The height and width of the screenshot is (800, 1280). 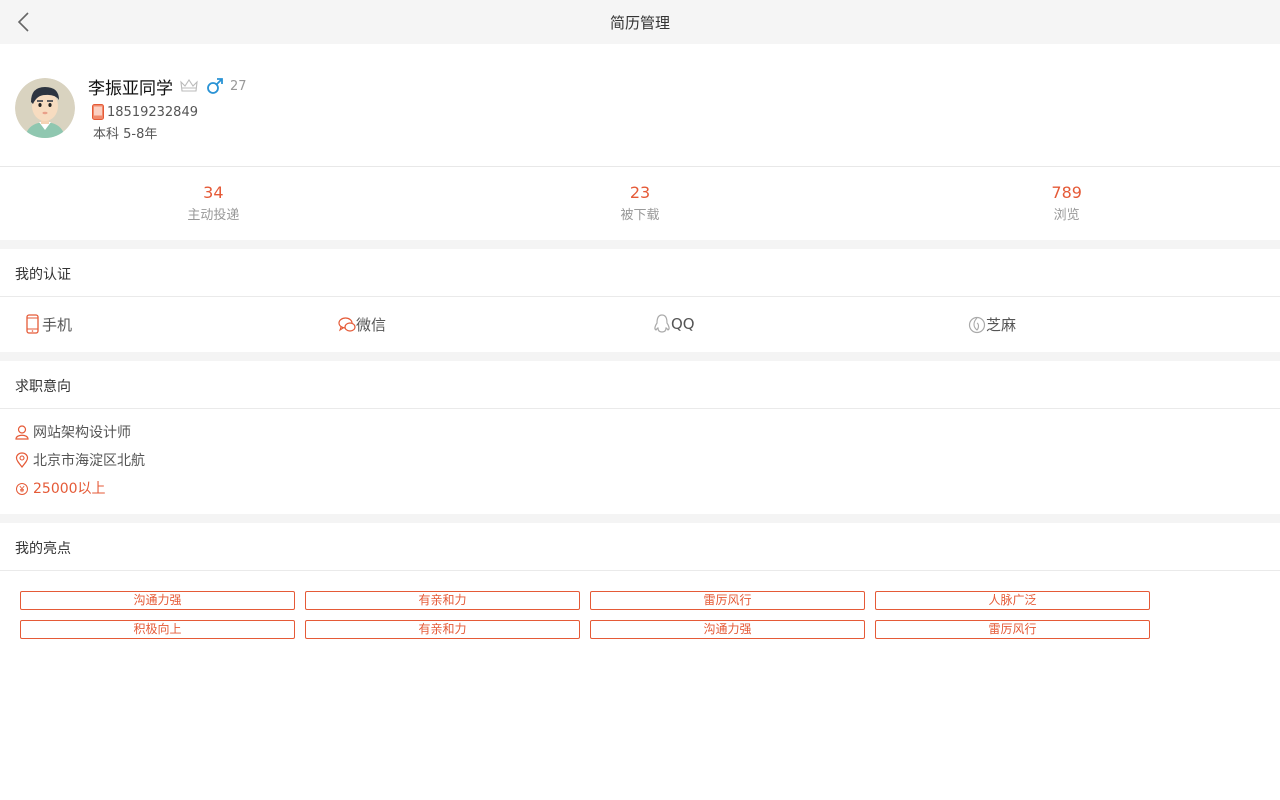 What do you see at coordinates (22, 488) in the screenshot?
I see `yuan-icon` at bounding box center [22, 488].